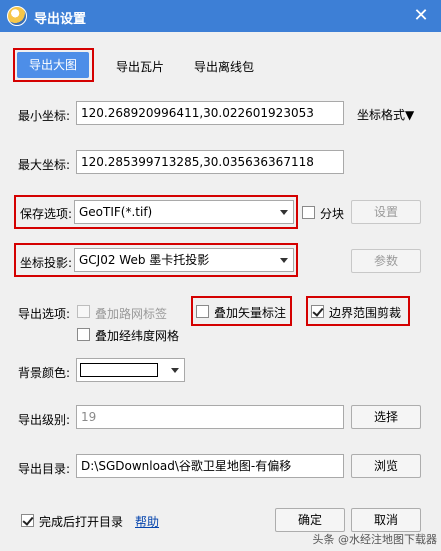  What do you see at coordinates (17, 16) in the screenshot?
I see `app-globe-icon` at bounding box center [17, 16].